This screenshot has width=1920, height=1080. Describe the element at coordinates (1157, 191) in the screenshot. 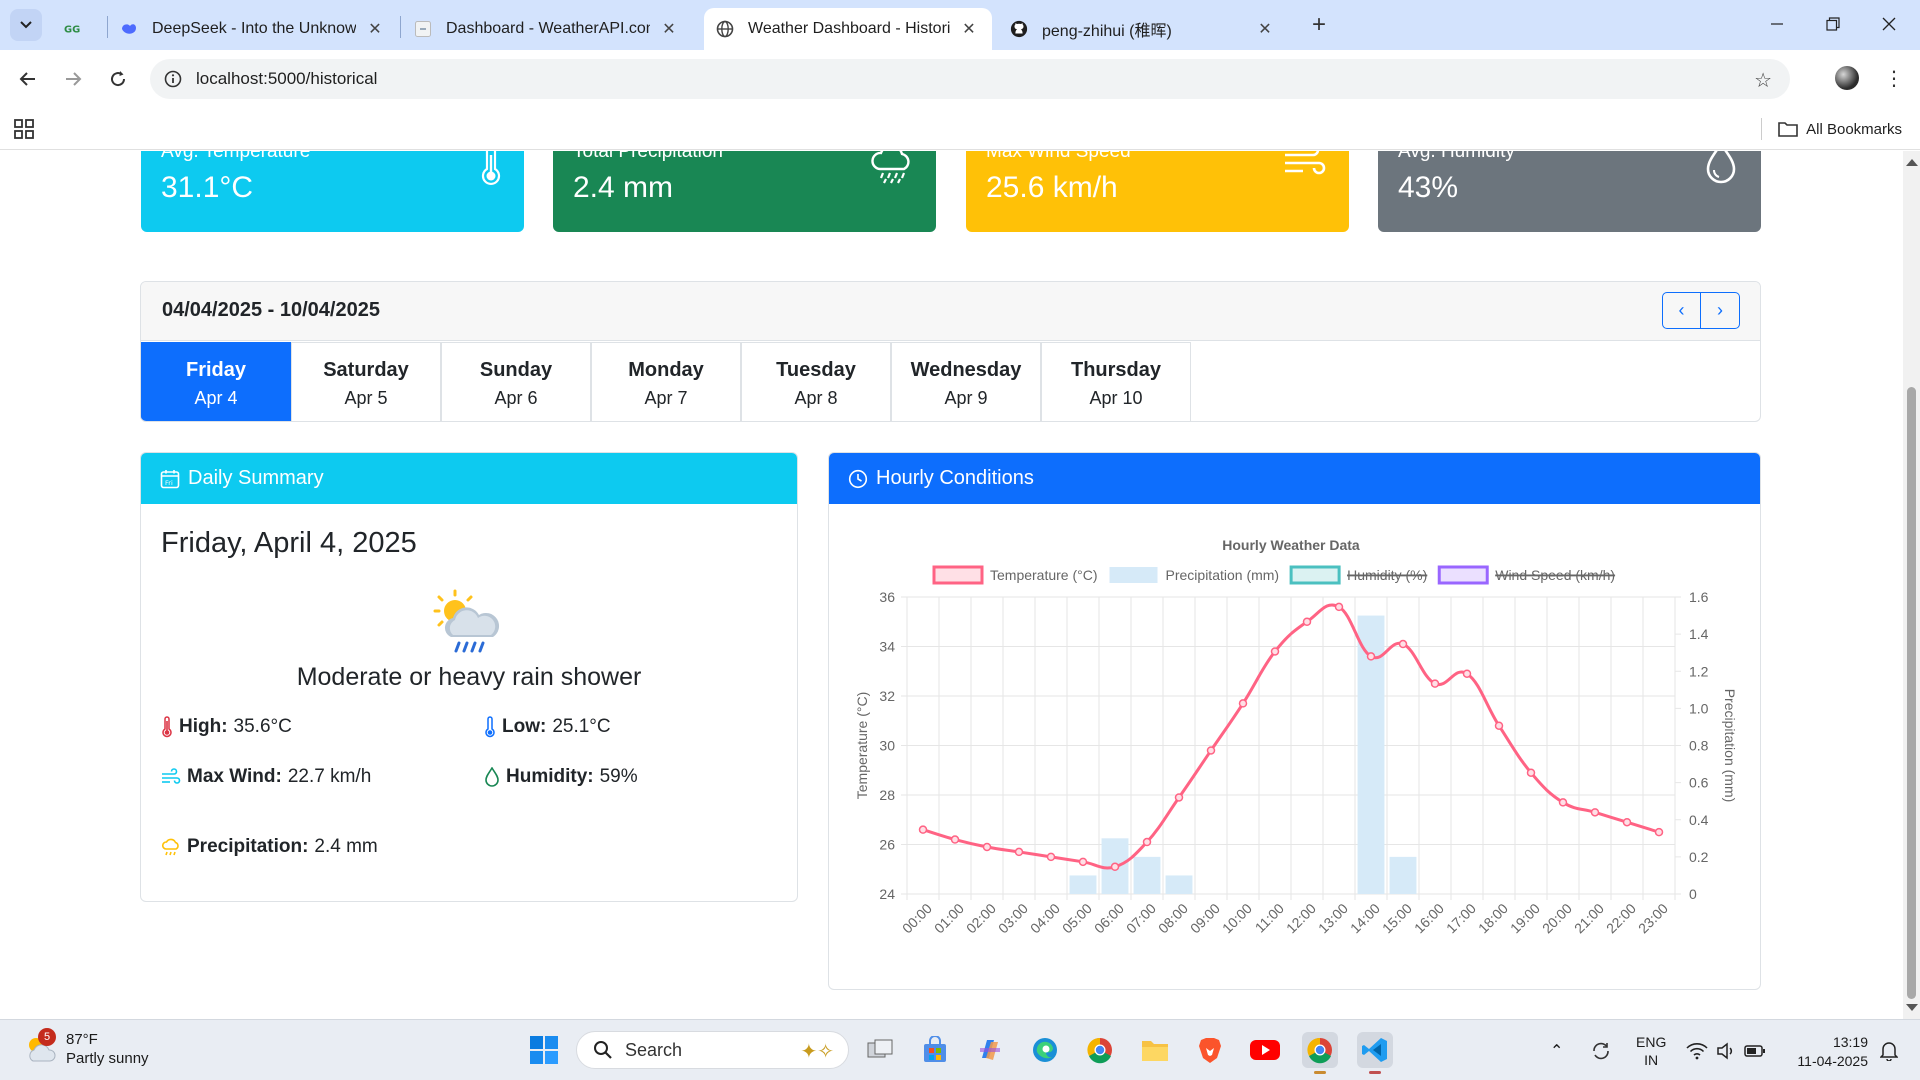

I see `stat-card-wind: Max Wind Speed 25.6 km/h` at that location.